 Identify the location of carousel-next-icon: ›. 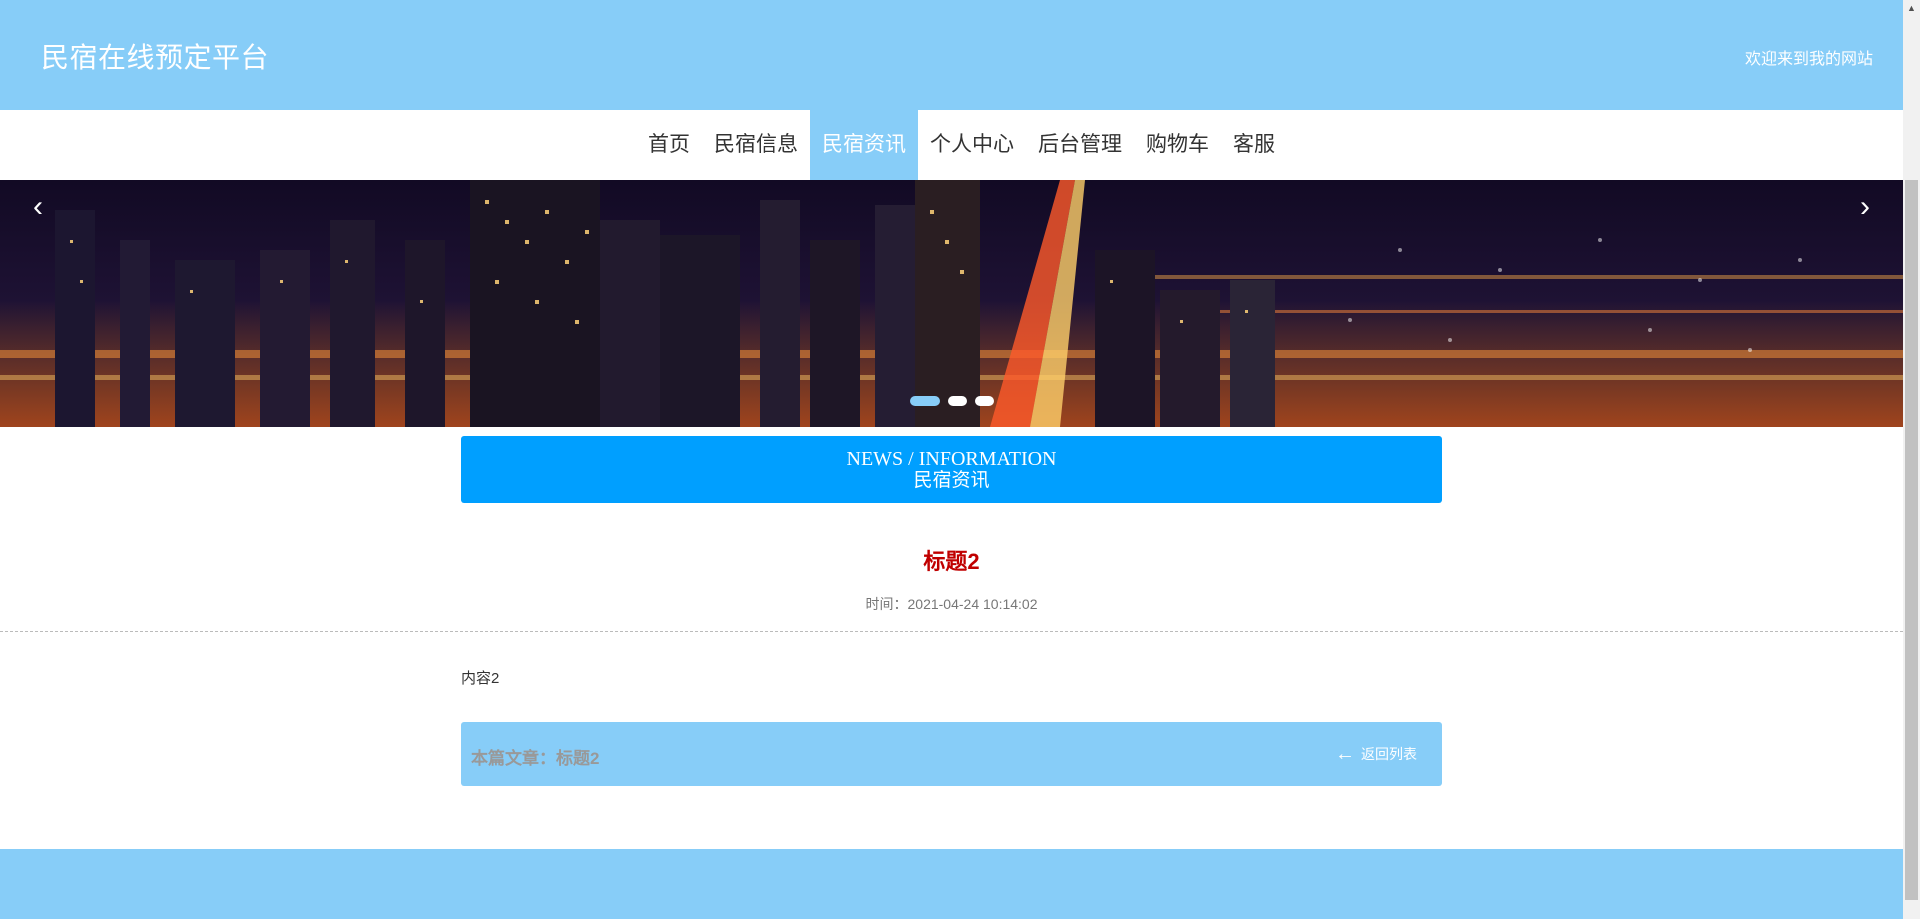
(1865, 207).